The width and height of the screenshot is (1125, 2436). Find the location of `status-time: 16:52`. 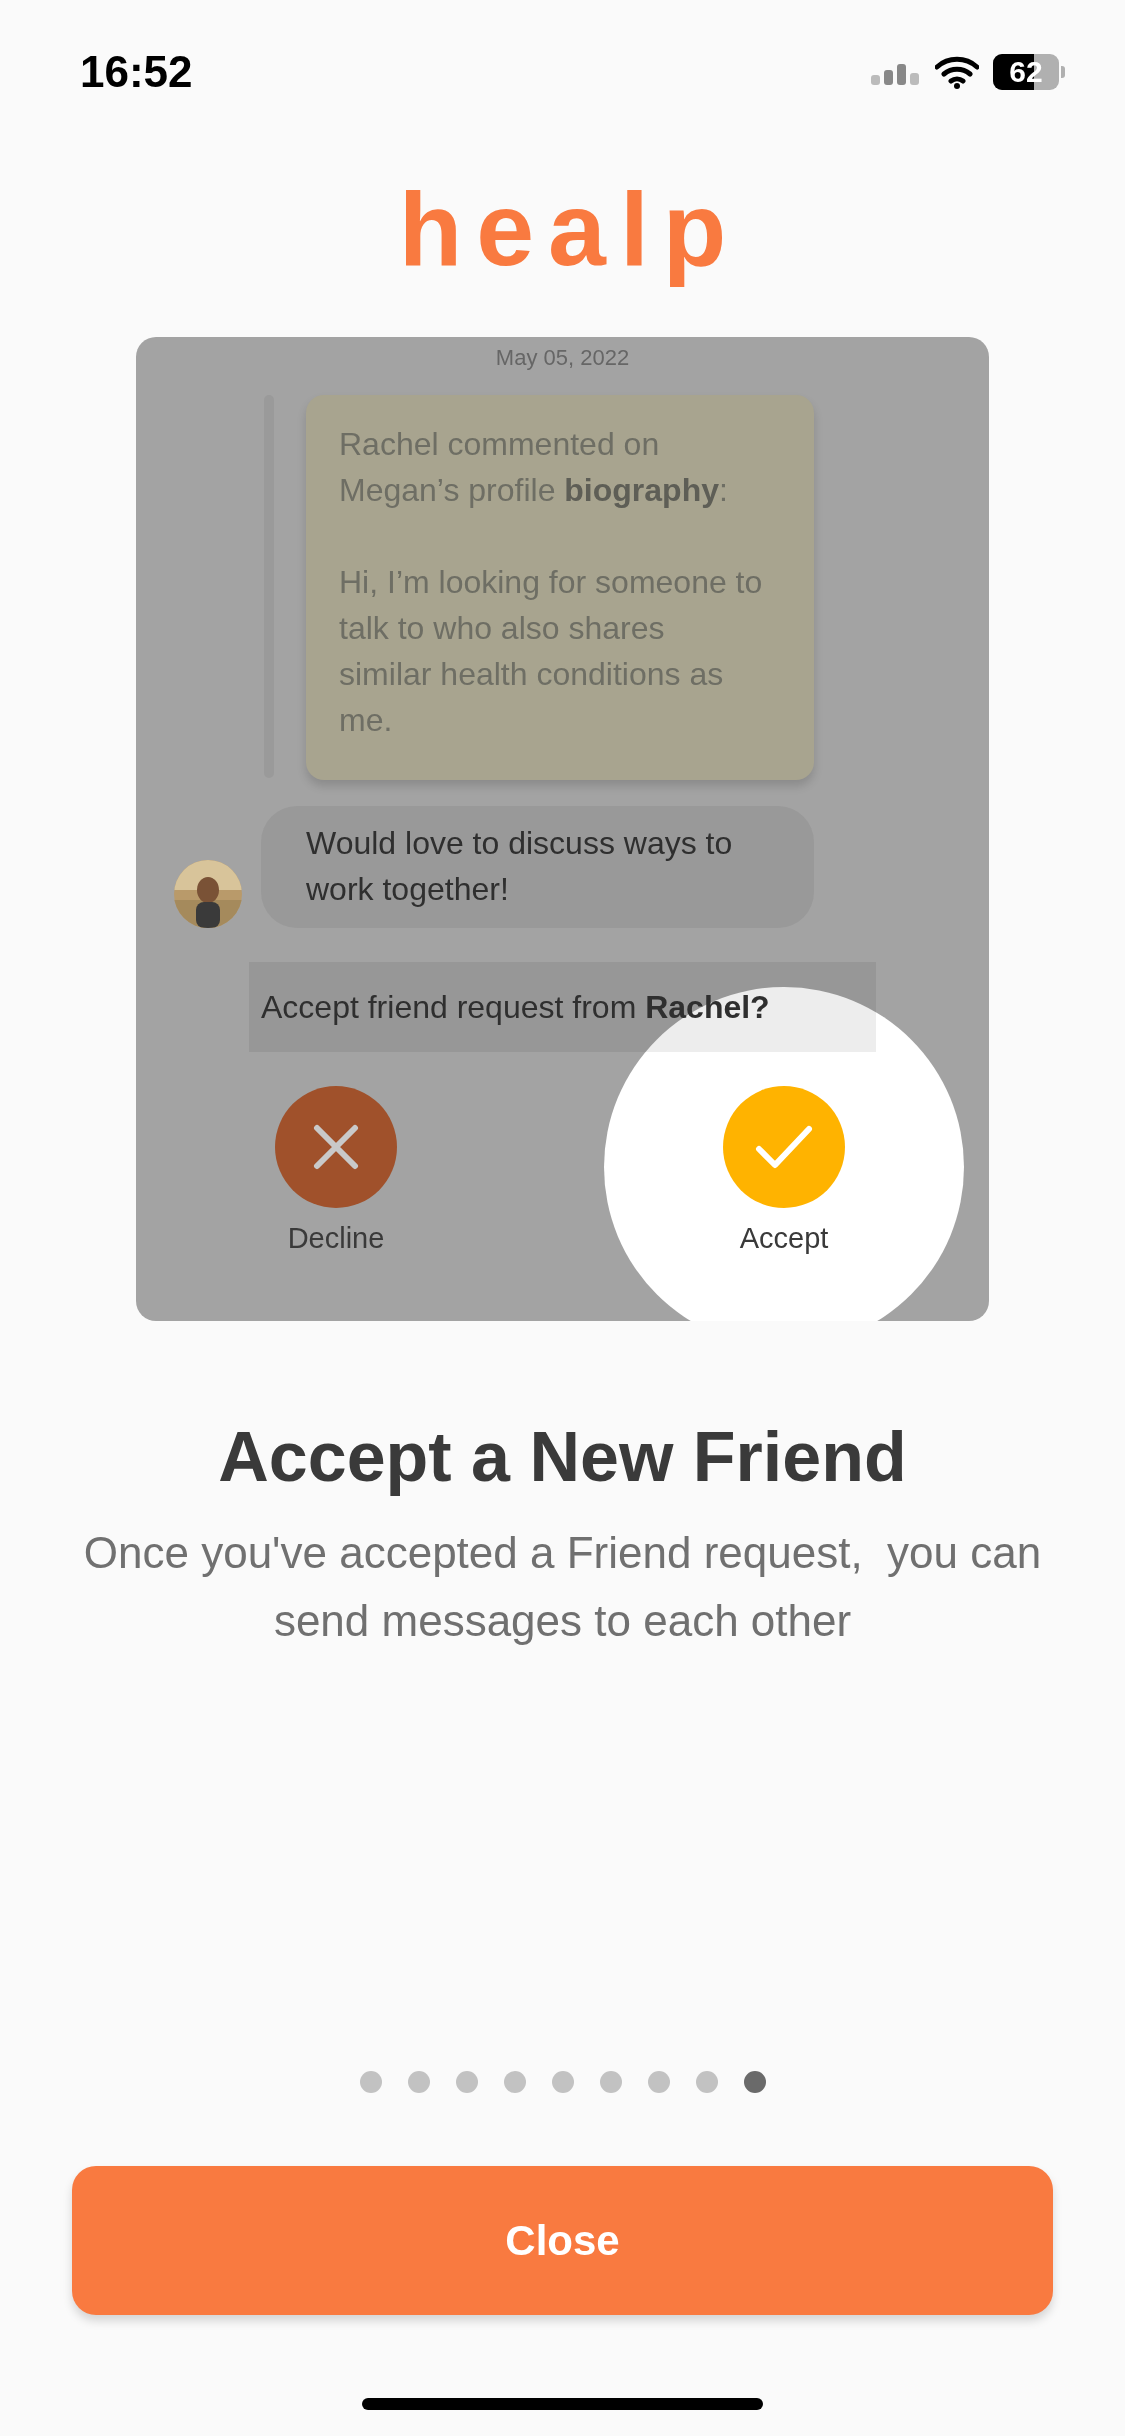

status-time: 16:52 is located at coordinates (136, 72).